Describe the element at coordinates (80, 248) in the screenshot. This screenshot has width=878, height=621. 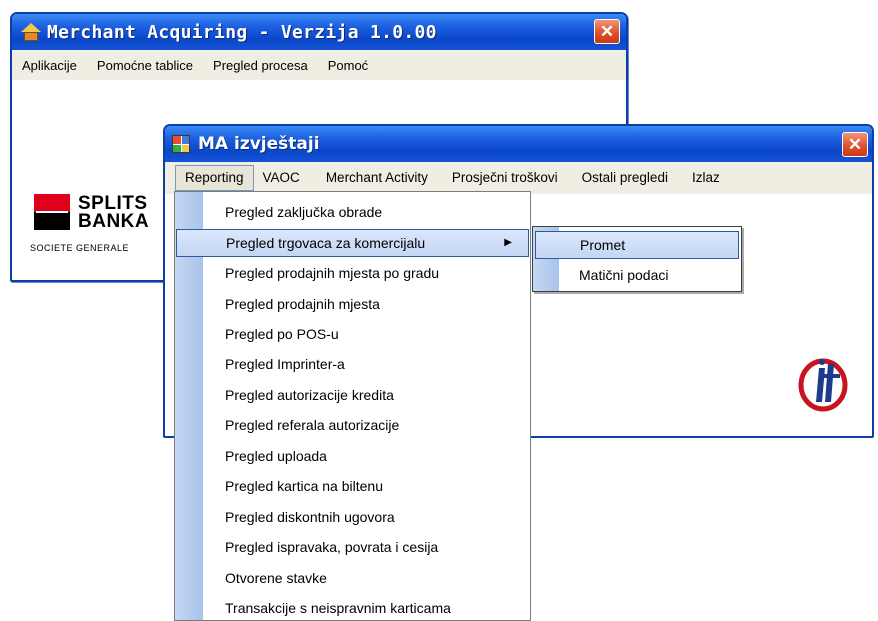
I see `bank-logo-line3: SOCIETE GENERALE` at that location.